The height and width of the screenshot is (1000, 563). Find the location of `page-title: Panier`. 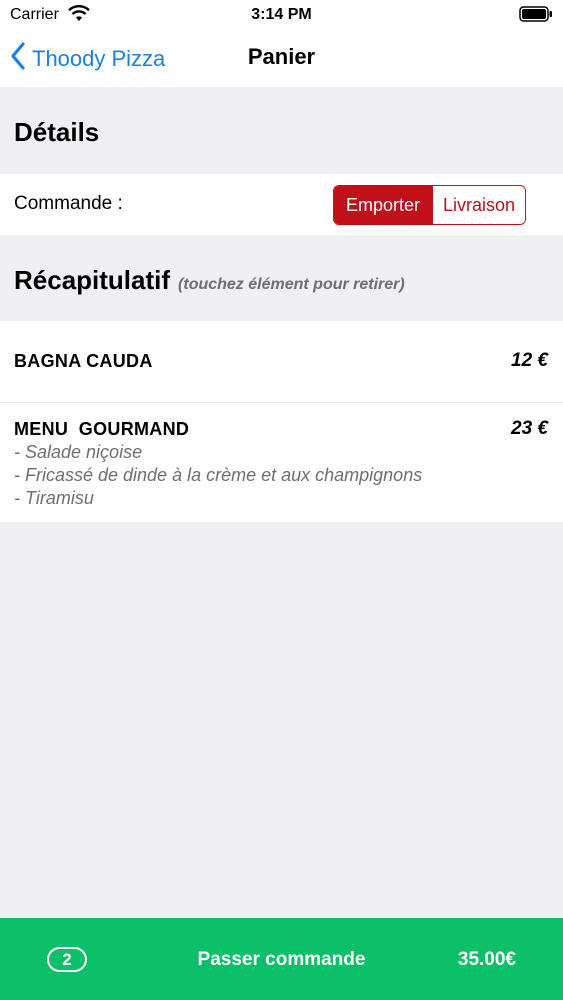

page-title: Panier is located at coordinates (281, 57).